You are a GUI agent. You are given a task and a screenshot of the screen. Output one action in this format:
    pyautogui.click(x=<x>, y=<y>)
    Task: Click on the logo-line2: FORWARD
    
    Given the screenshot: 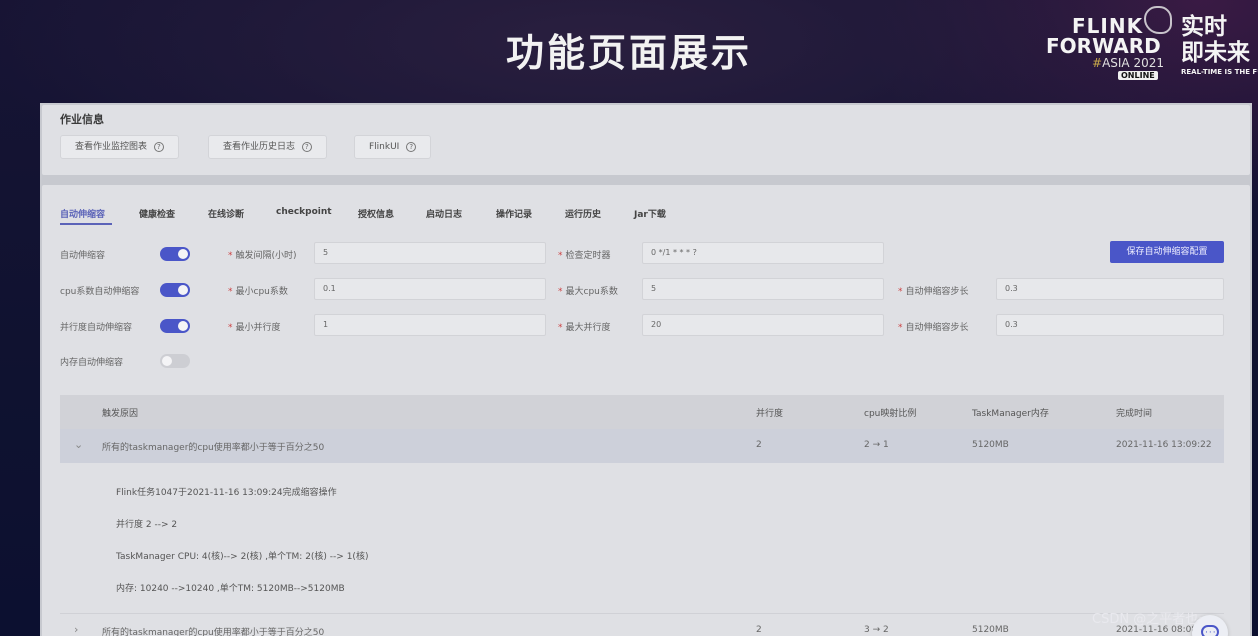 What is the action you would take?
    pyautogui.click(x=1103, y=46)
    